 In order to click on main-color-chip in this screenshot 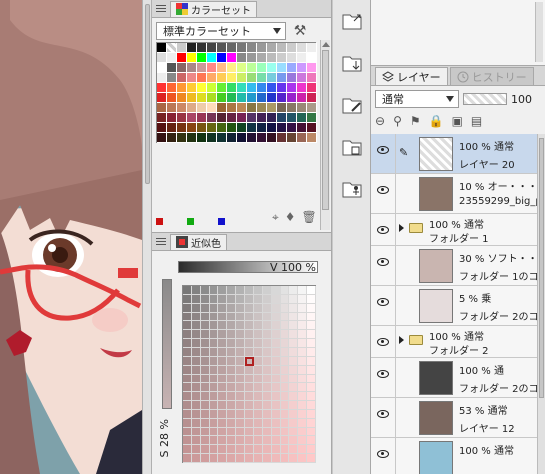, I will do `click(159, 221)`.